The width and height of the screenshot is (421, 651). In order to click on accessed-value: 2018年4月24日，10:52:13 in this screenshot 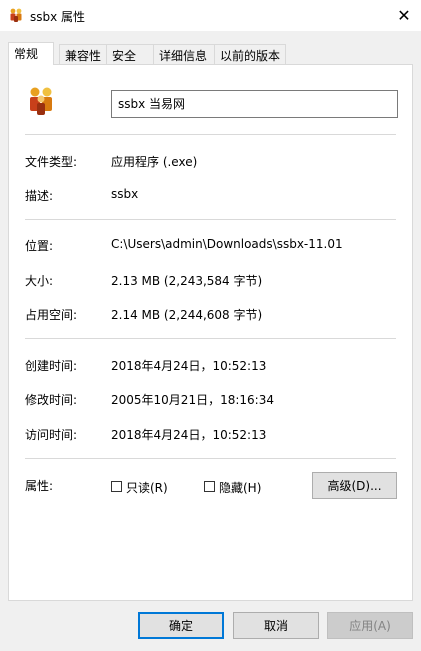, I will do `click(189, 435)`.